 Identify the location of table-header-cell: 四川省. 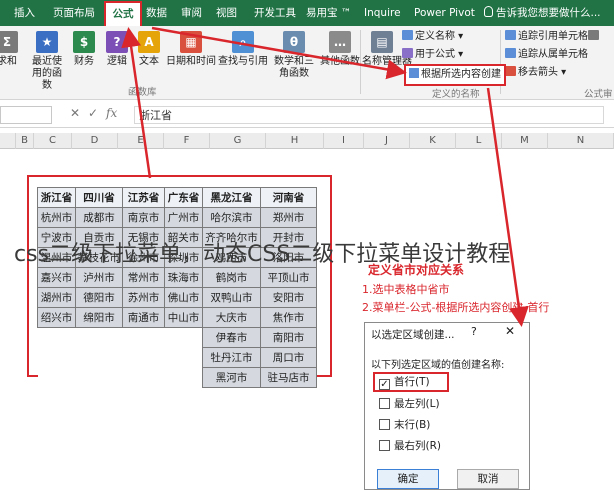
(99, 197).